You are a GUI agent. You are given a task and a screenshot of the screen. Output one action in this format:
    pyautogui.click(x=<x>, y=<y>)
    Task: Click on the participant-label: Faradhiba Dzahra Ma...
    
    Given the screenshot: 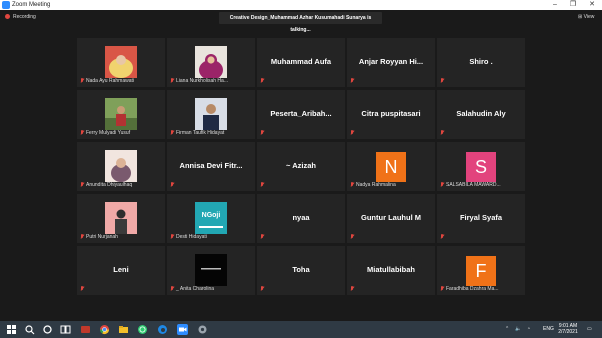 What is the action you would take?
    pyautogui.click(x=469, y=289)
    